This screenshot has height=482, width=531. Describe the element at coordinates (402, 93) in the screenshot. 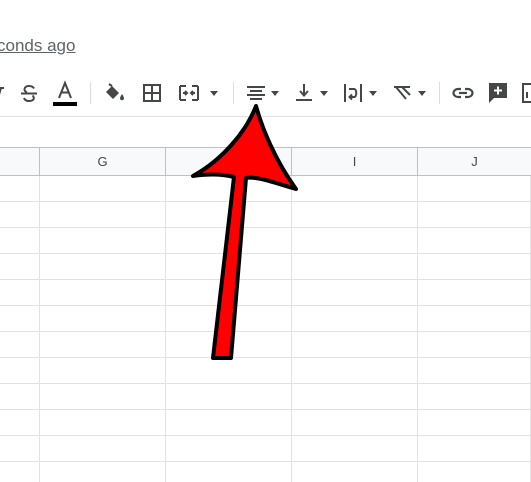

I see `text-rotation-icon` at that location.